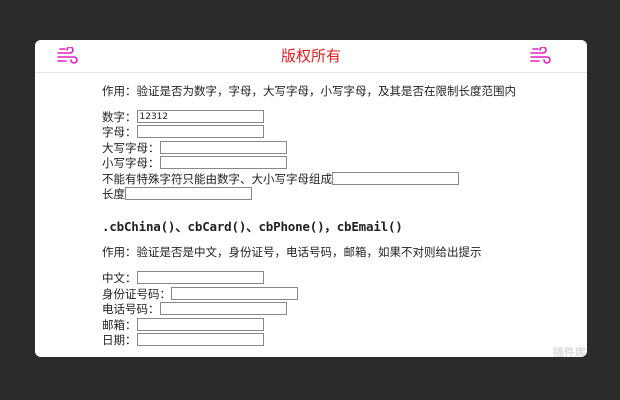 The image size is (620, 400). Describe the element at coordinates (200, 339) in the screenshot. I see `date-input` at that location.